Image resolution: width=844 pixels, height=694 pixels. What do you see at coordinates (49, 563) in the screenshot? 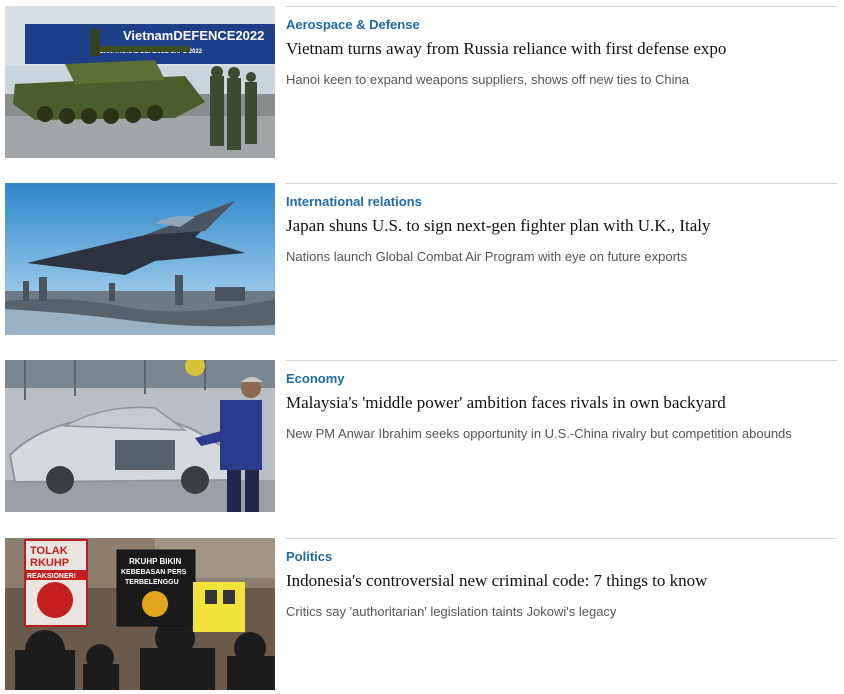
I see `sign1-line2-text: RKUHP` at bounding box center [49, 563].